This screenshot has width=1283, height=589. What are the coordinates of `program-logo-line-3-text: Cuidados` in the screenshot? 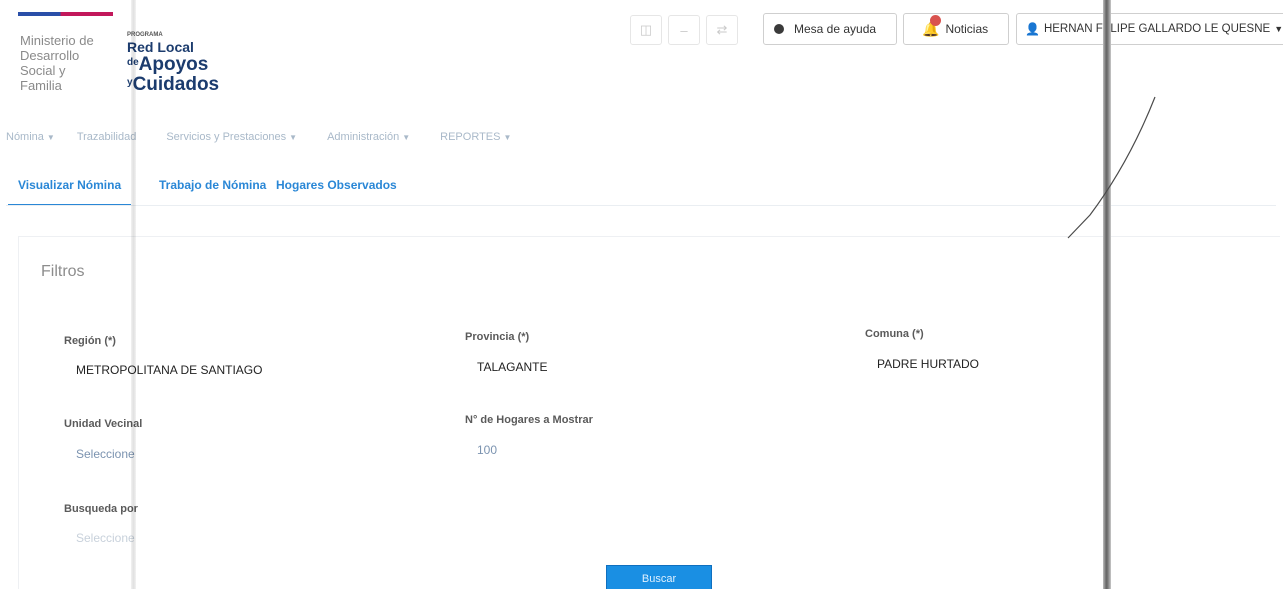 It's located at (176, 84).